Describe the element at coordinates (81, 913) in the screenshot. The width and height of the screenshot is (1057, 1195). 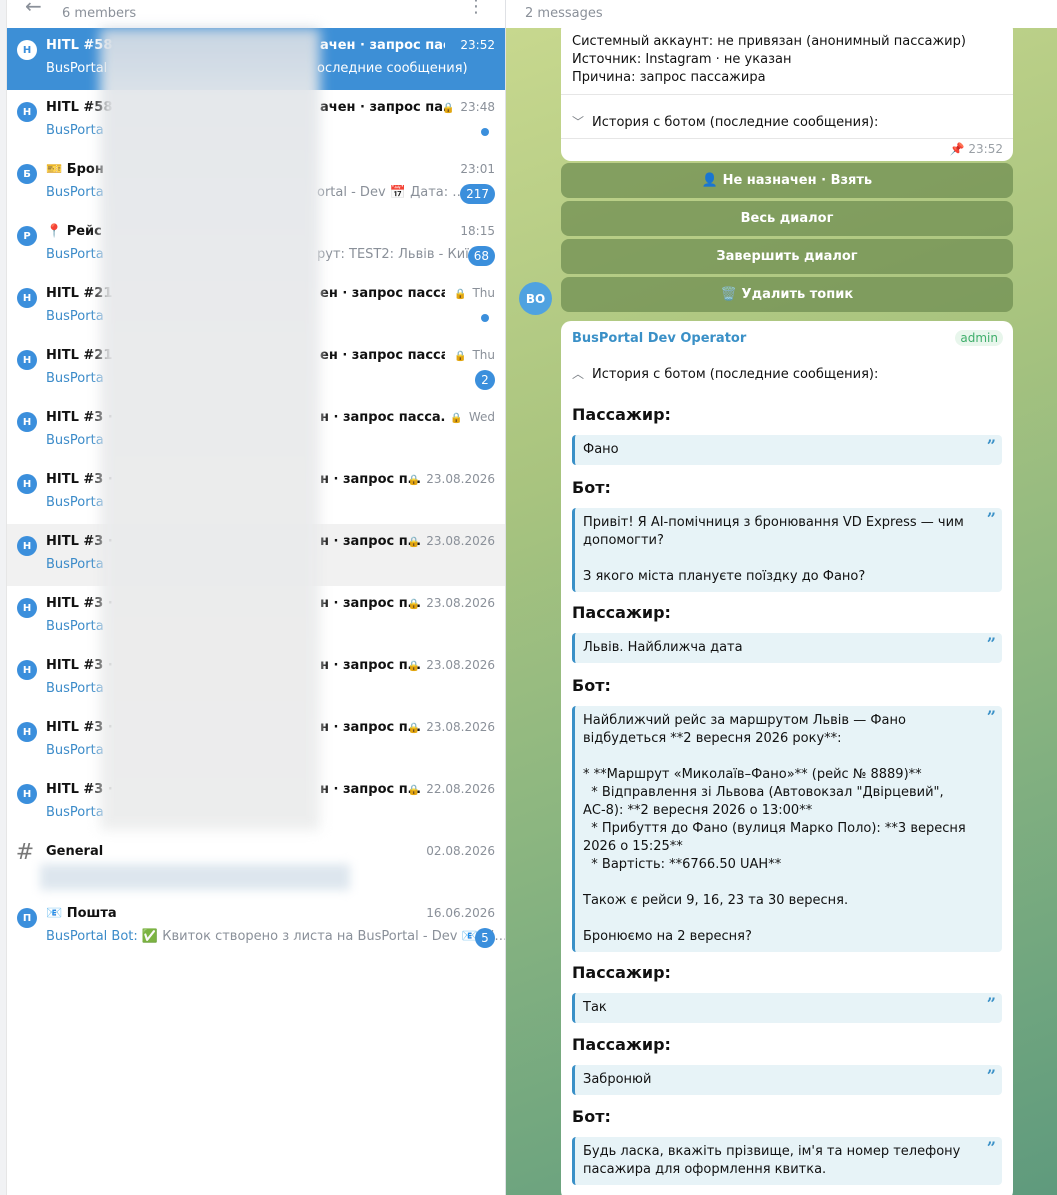
I see `topic-title: 📧 Пошта` at that location.